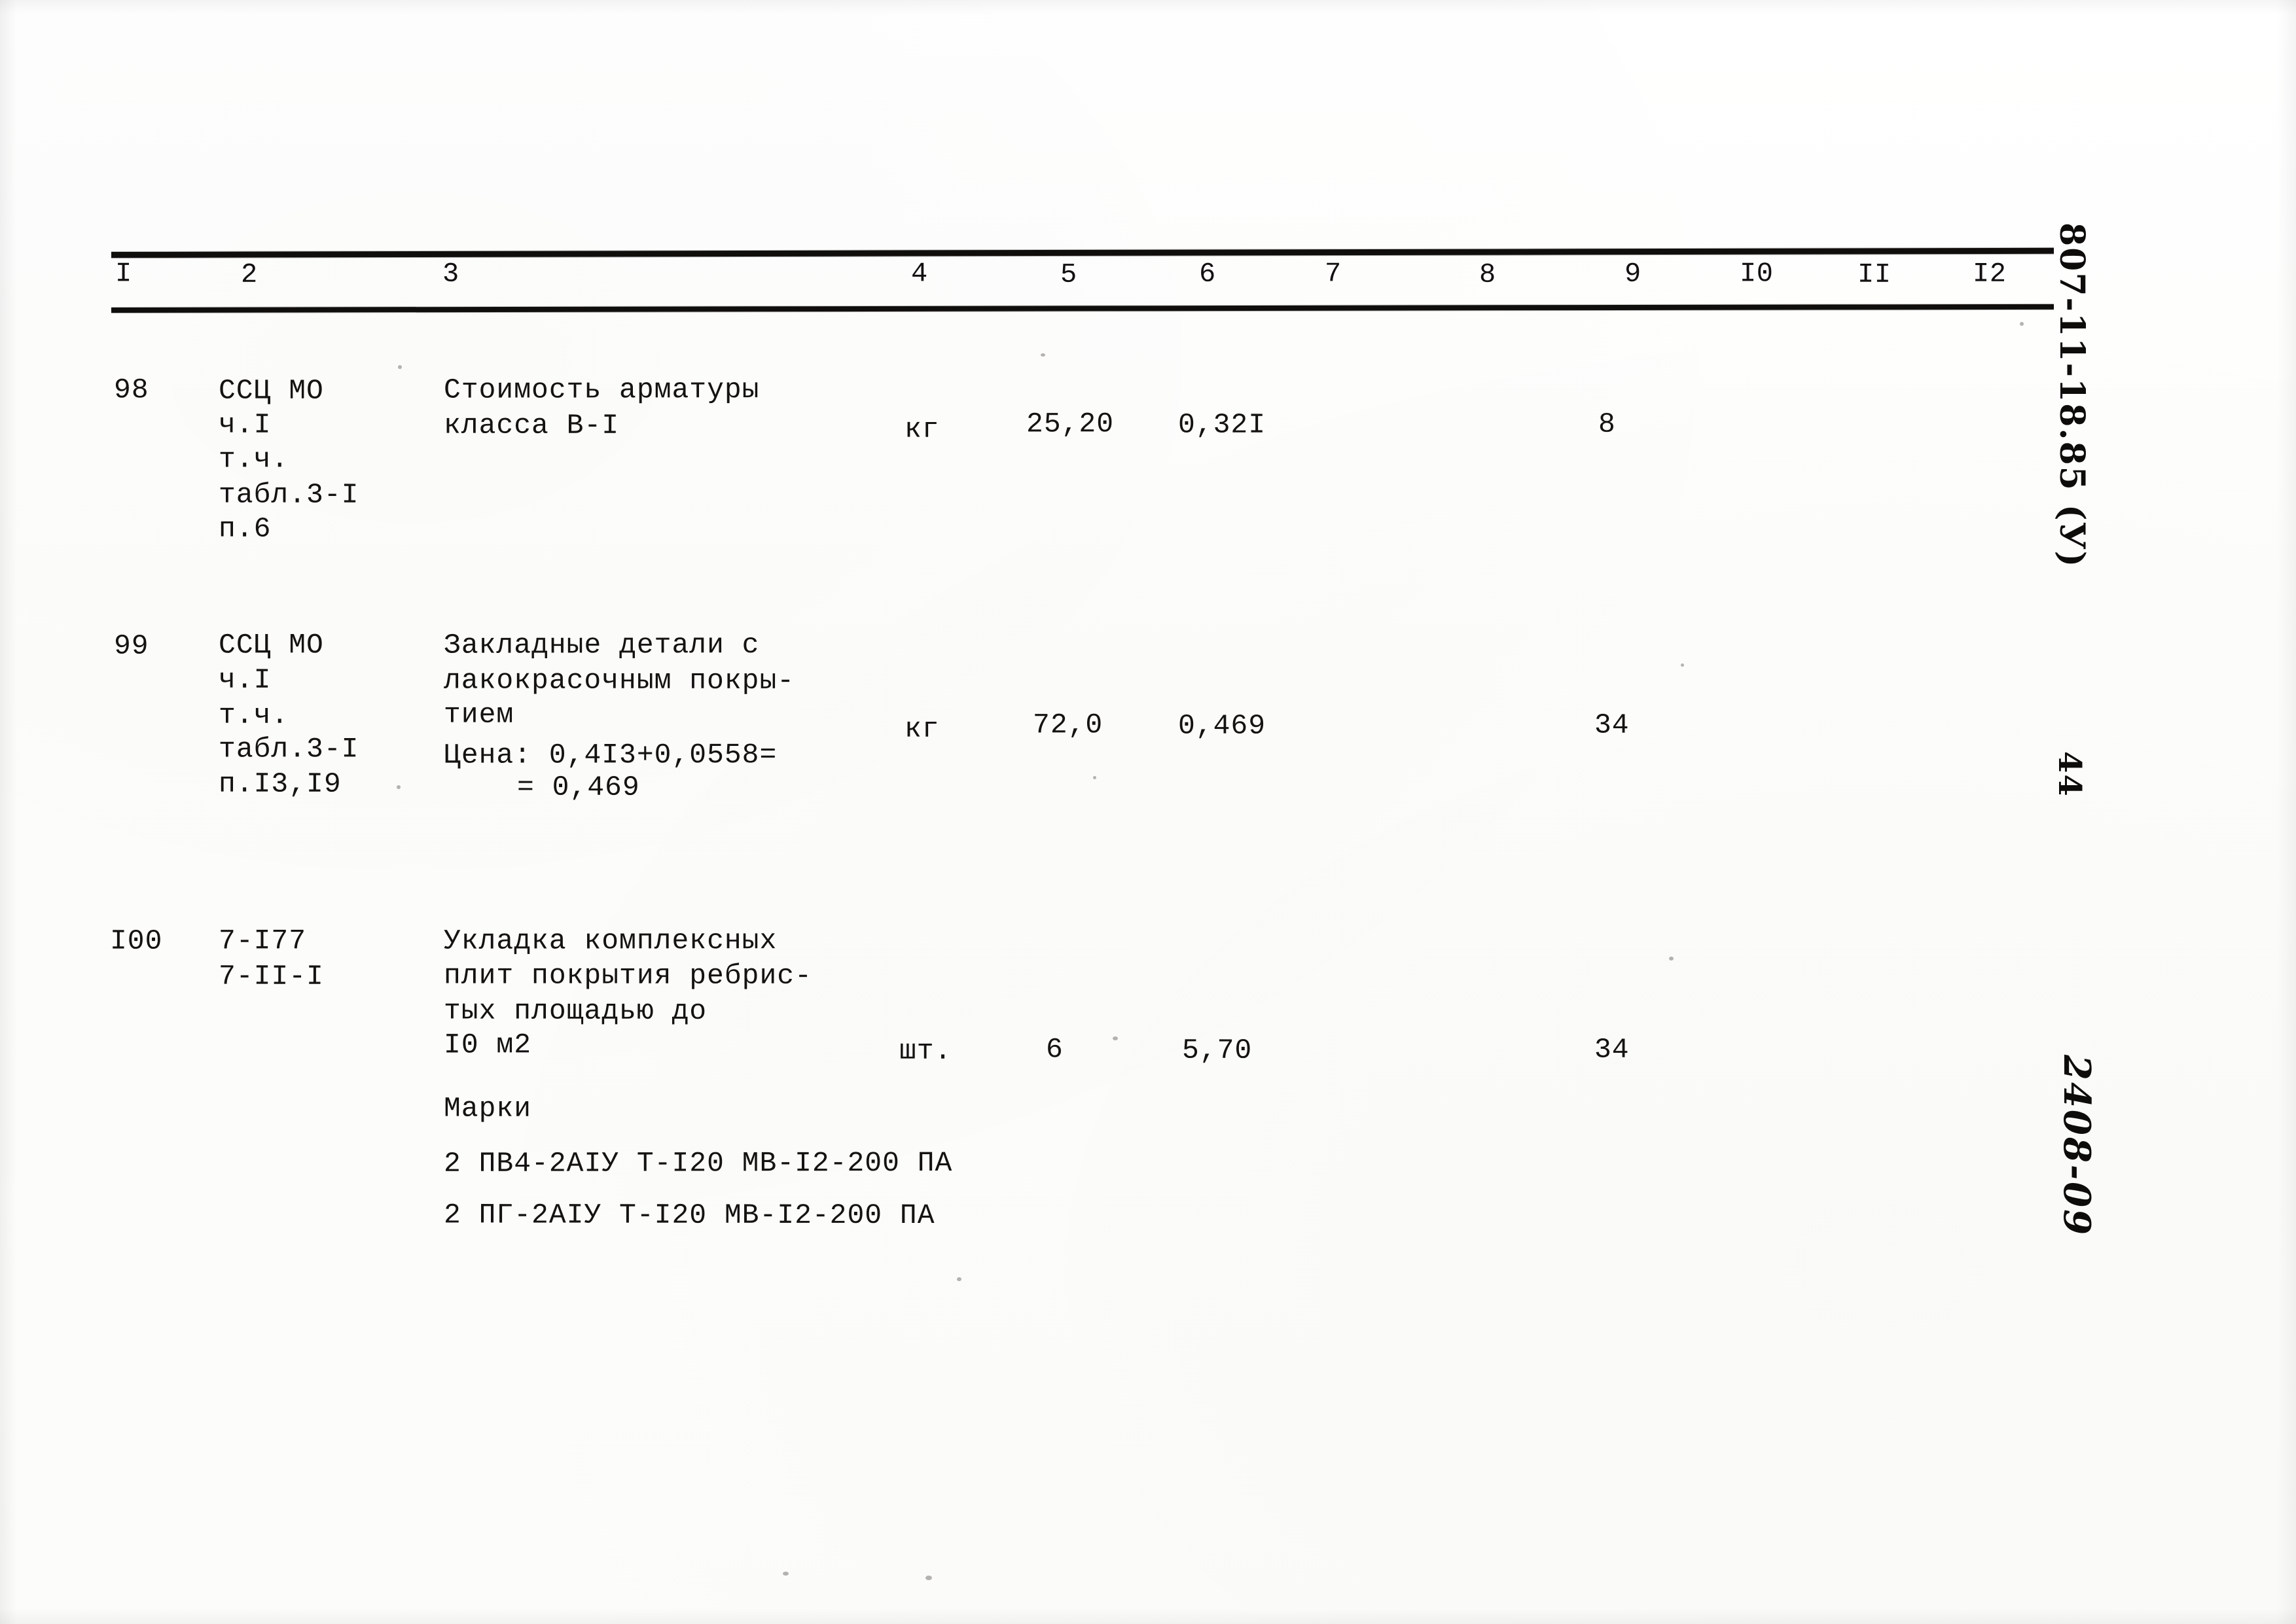  What do you see at coordinates (1333, 274) in the screenshot?
I see `column-header-7: 7` at bounding box center [1333, 274].